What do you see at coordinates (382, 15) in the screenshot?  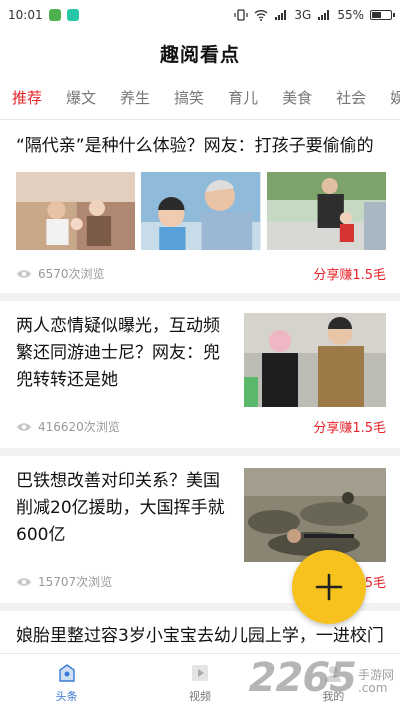 I see `battery-icon` at bounding box center [382, 15].